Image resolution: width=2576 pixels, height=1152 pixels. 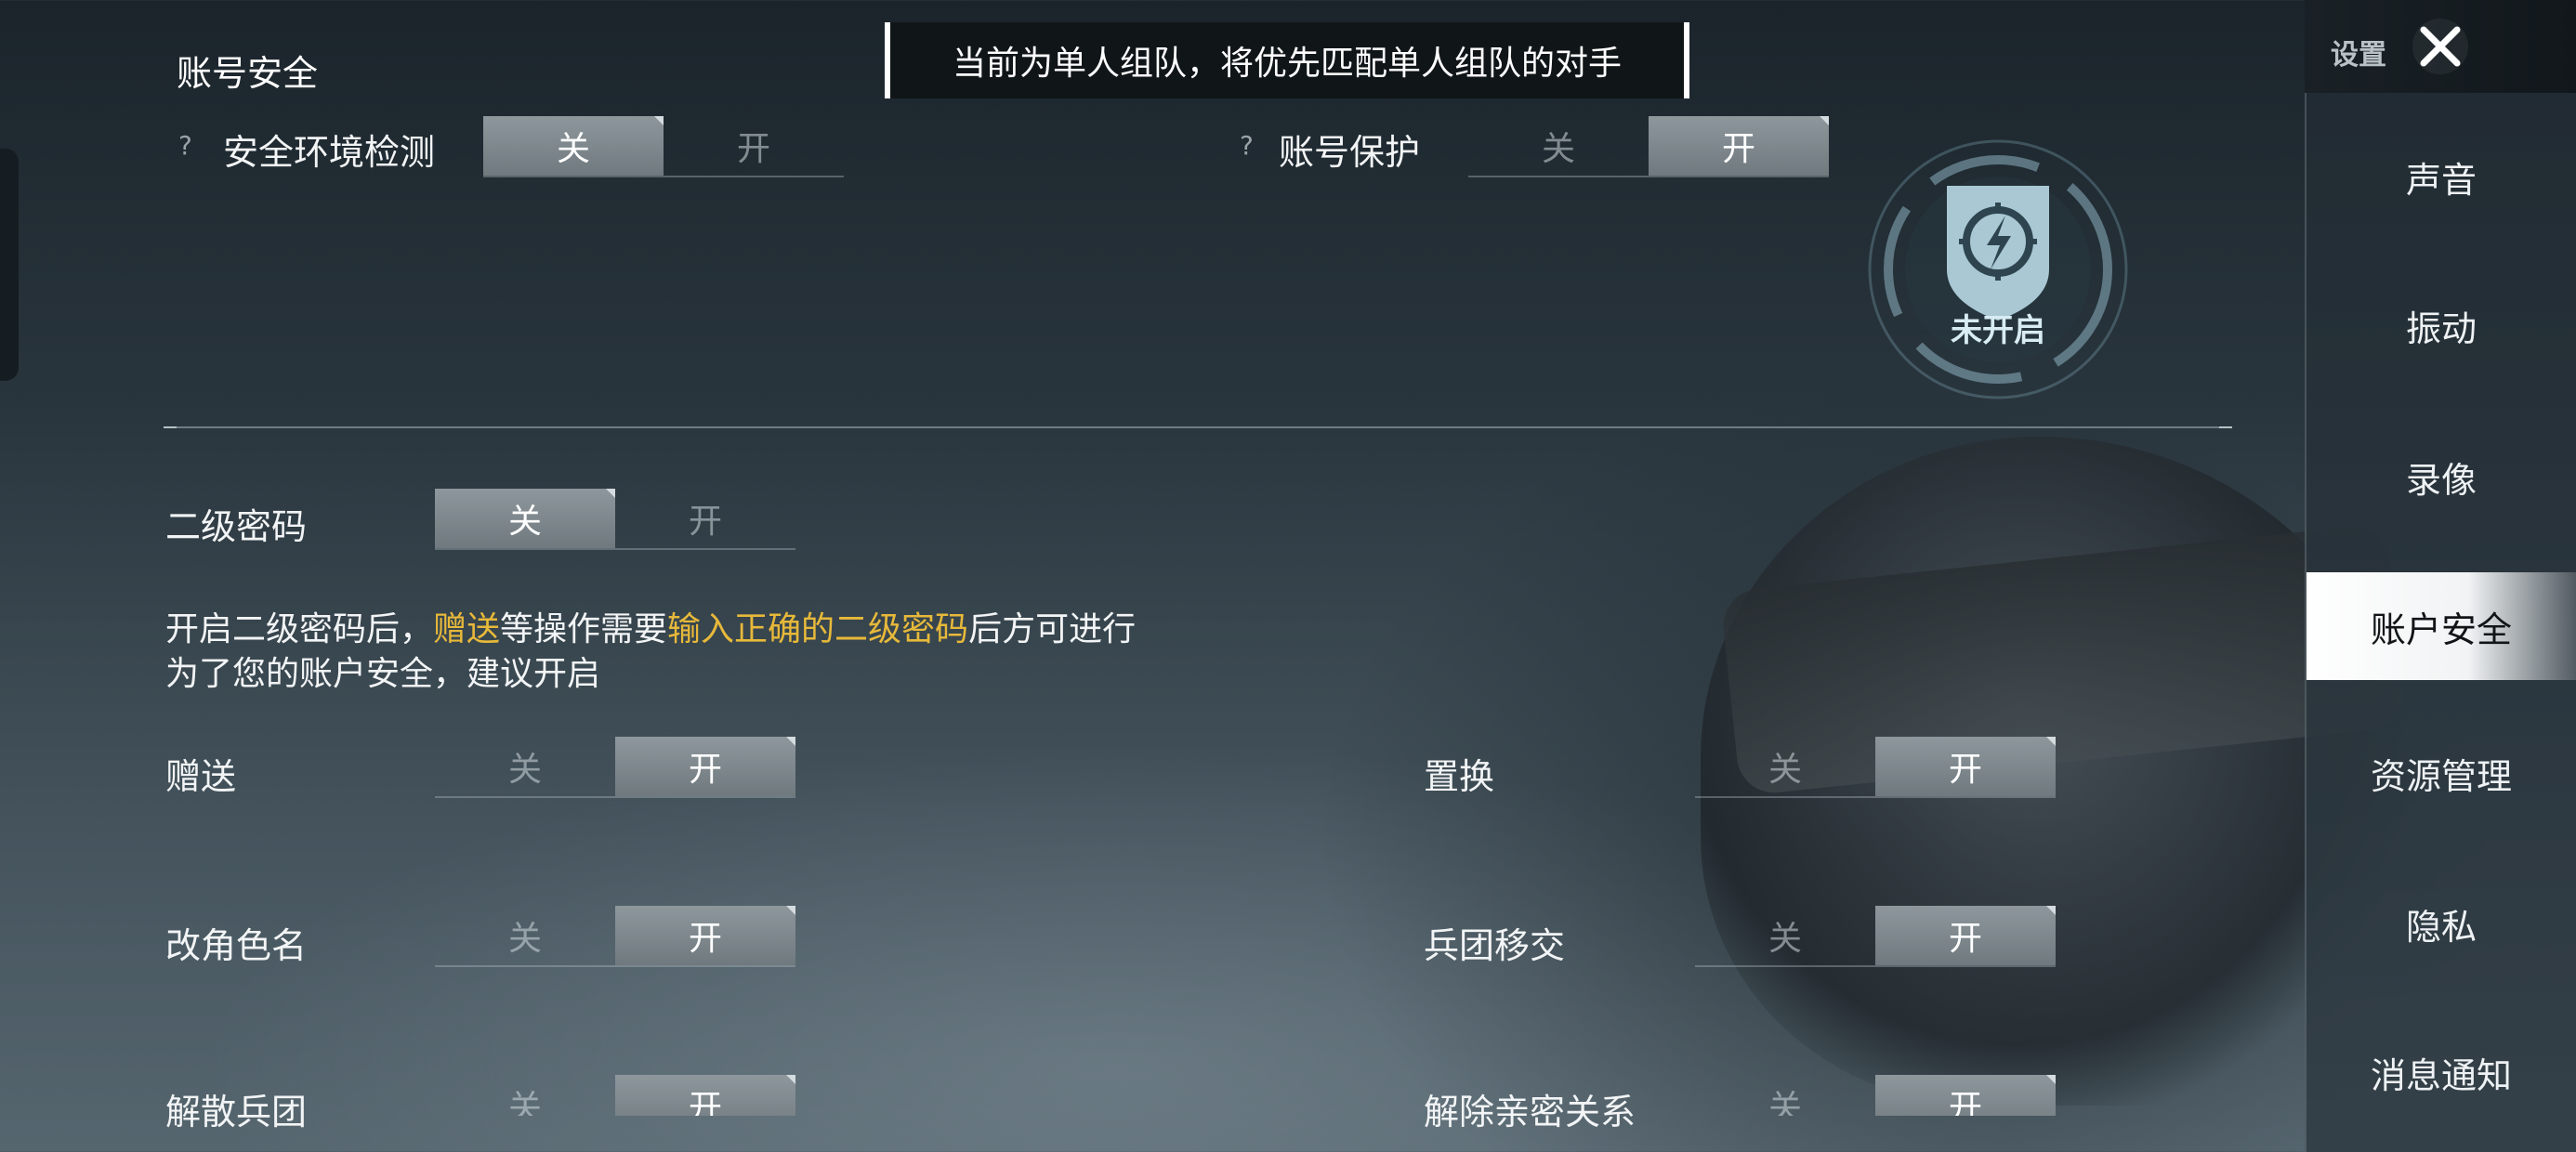 What do you see at coordinates (2225, 427) in the screenshot?
I see `divider-right-cap` at bounding box center [2225, 427].